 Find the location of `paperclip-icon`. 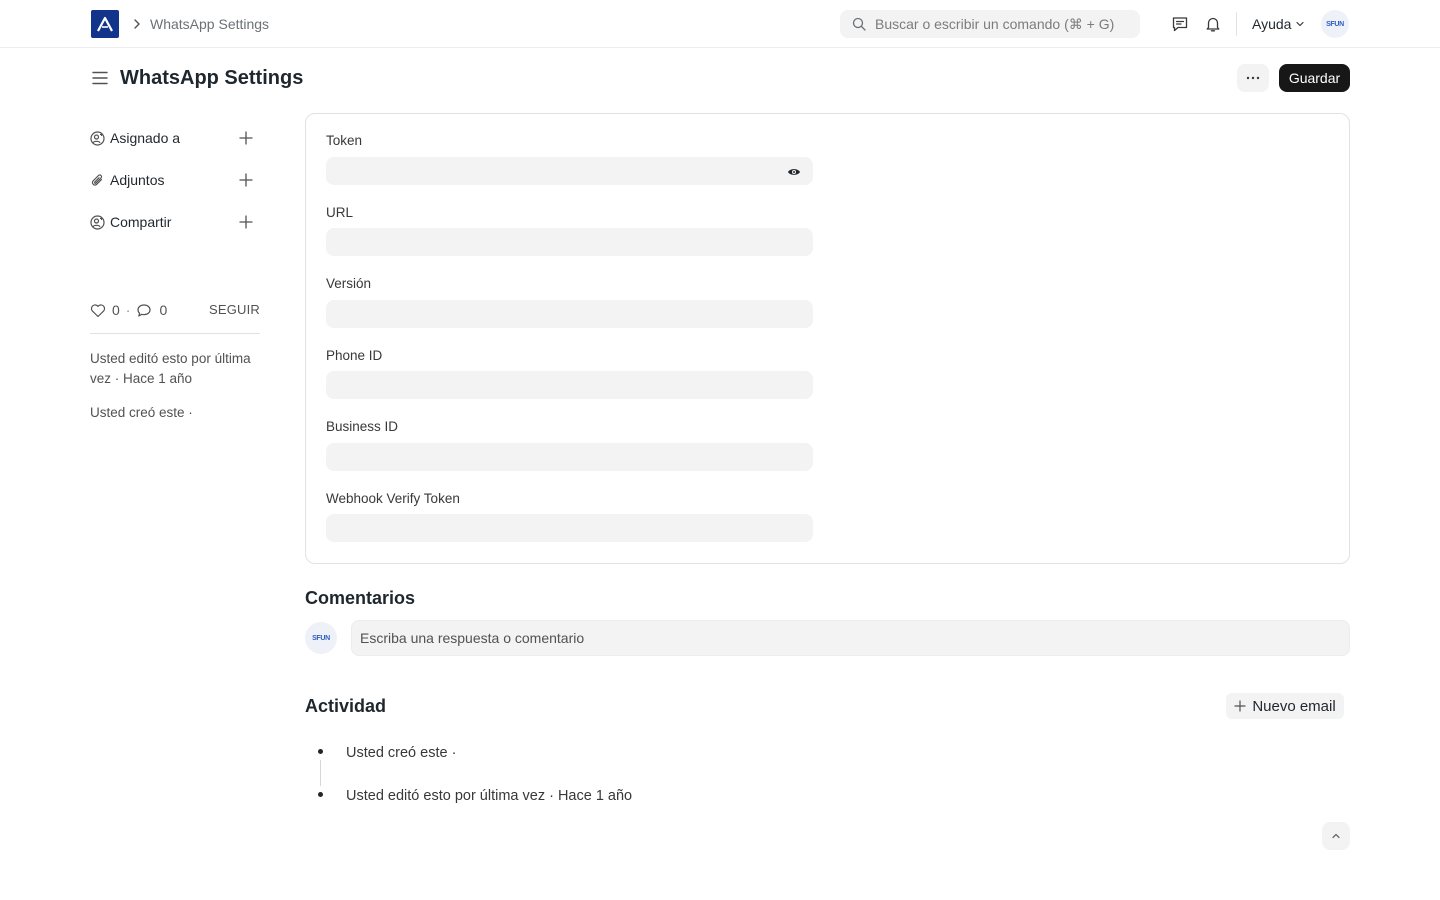

paperclip-icon is located at coordinates (97, 179).